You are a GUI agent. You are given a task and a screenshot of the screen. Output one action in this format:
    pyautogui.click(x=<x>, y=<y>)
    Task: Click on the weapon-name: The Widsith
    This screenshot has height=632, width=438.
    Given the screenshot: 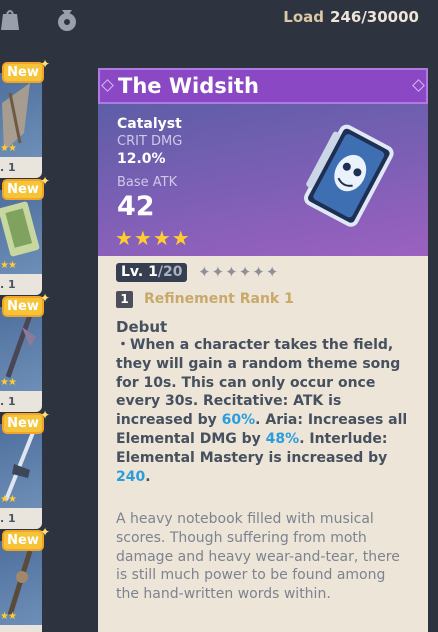 What is the action you would take?
    pyautogui.click(x=188, y=86)
    